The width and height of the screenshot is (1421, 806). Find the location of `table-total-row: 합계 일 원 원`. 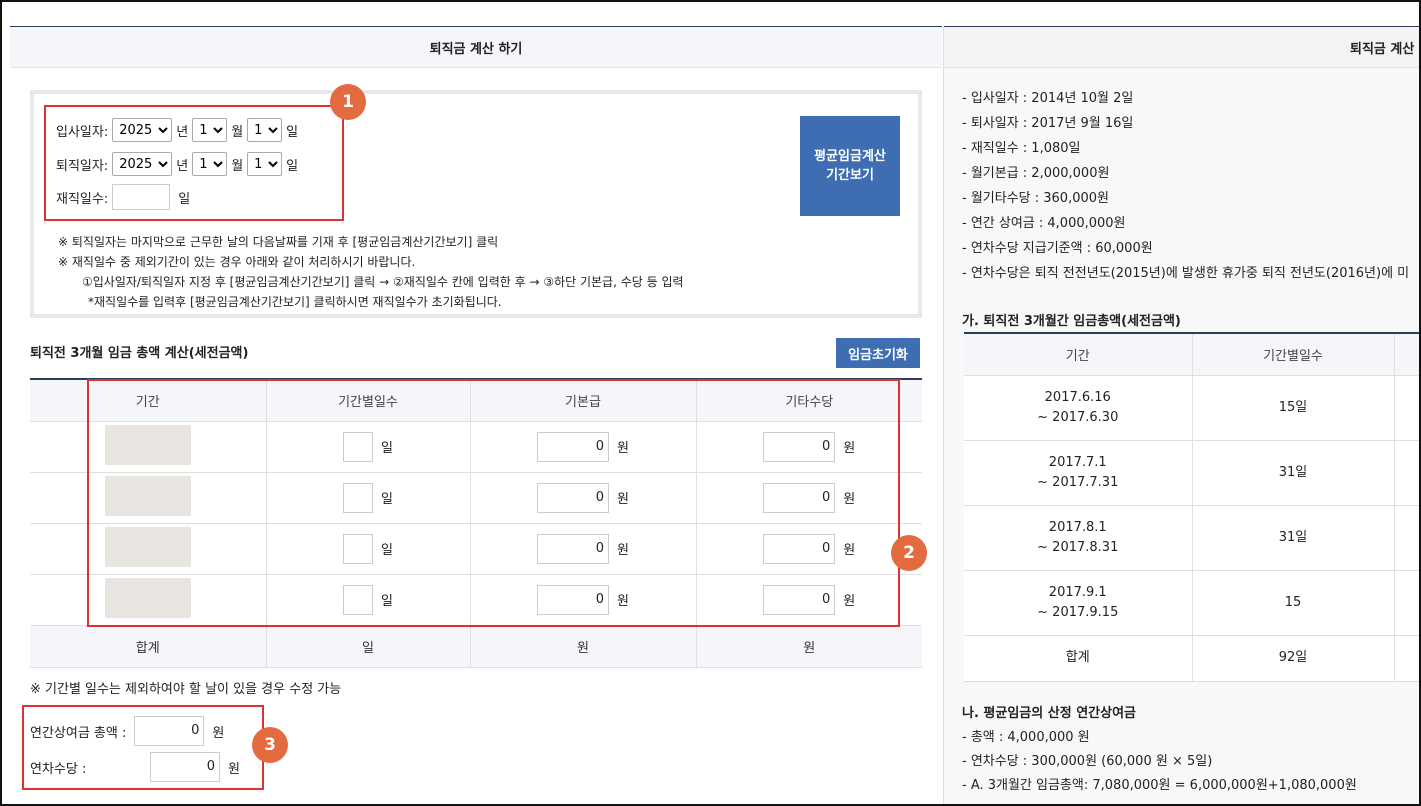

table-total-row: 합계 일 원 원 is located at coordinates (476, 646).